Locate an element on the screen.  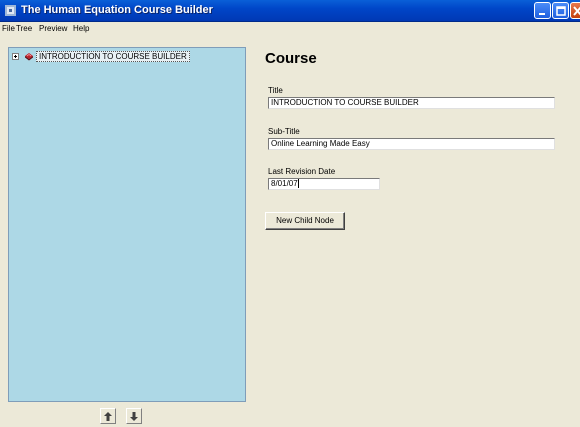
title-input: INTRODUCTION TO COURSE BUILDER is located at coordinates (411, 103).